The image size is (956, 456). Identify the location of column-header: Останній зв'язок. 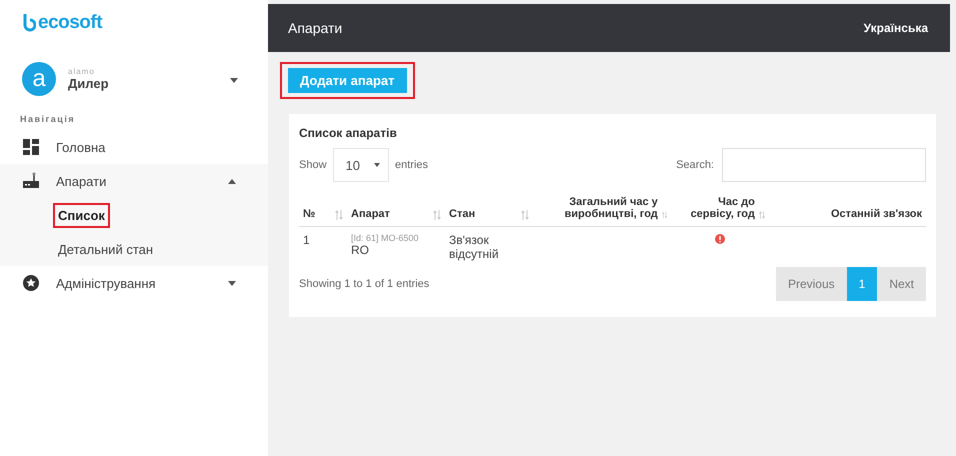
(876, 214).